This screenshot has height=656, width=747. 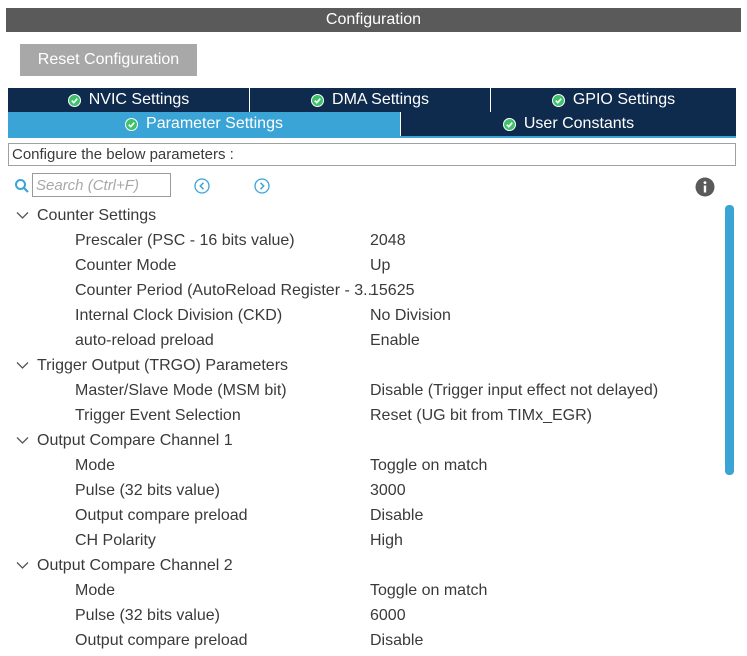 I want to click on param-value: Reset (UG bit from TIMx_EGR), so click(x=481, y=416).